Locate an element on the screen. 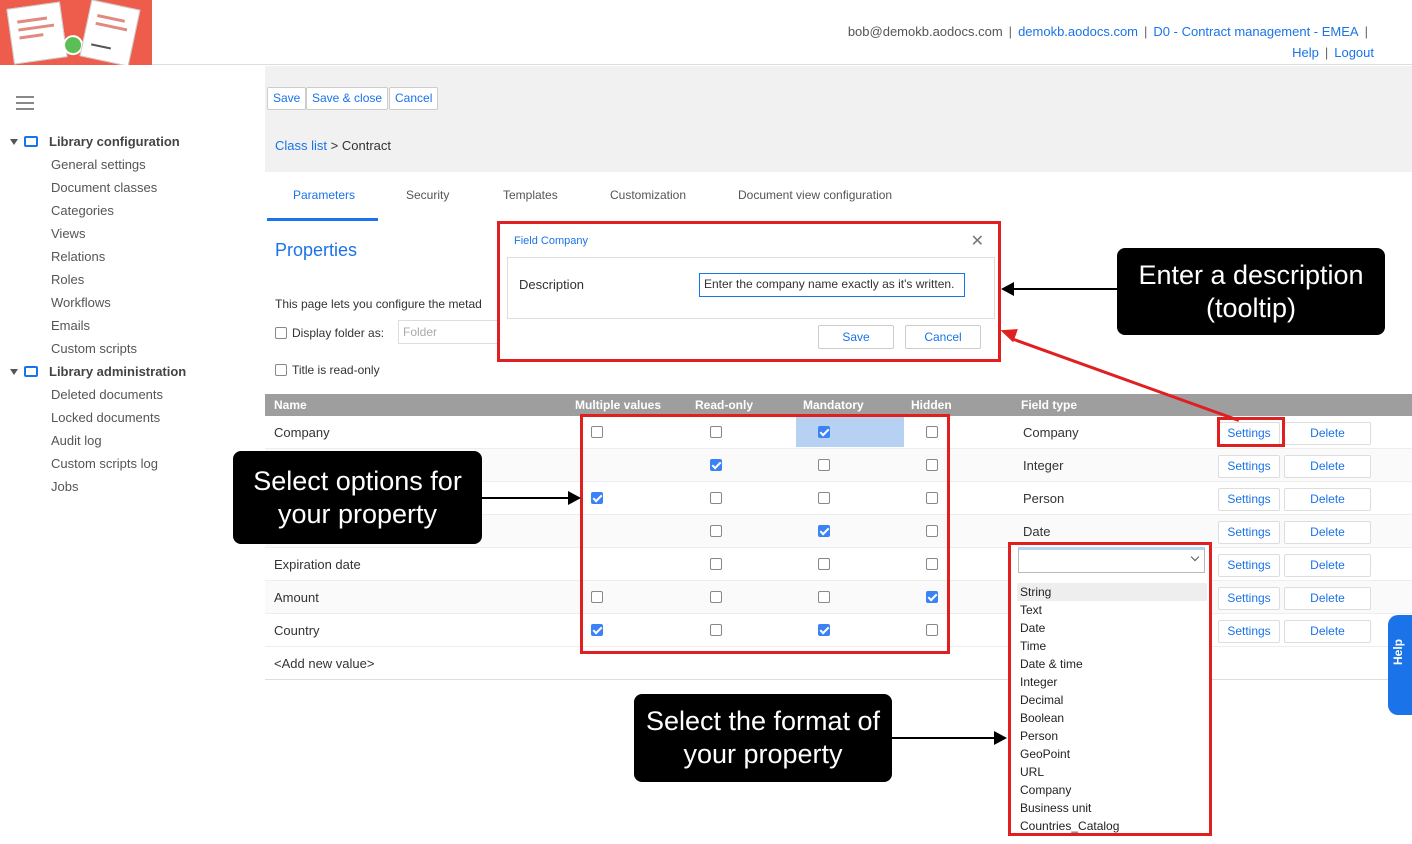 This screenshot has height=844, width=1412. field-name: Company is located at coordinates (302, 432).